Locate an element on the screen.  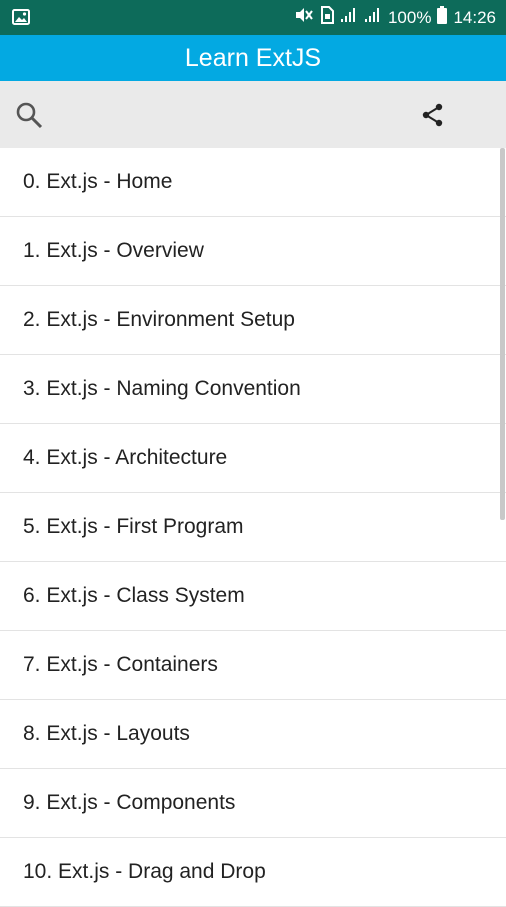
list-item: 7. Ext.js - Containers is located at coordinates (253, 665).